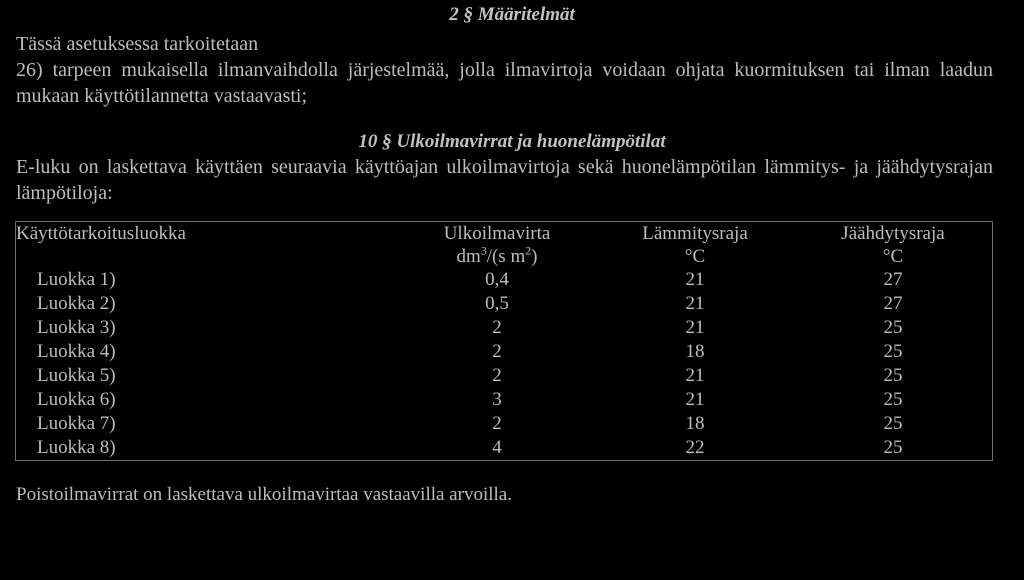 The image size is (1024, 580). Describe the element at coordinates (76, 351) in the screenshot. I see `cell-usage-class: Luokka 4)` at that location.